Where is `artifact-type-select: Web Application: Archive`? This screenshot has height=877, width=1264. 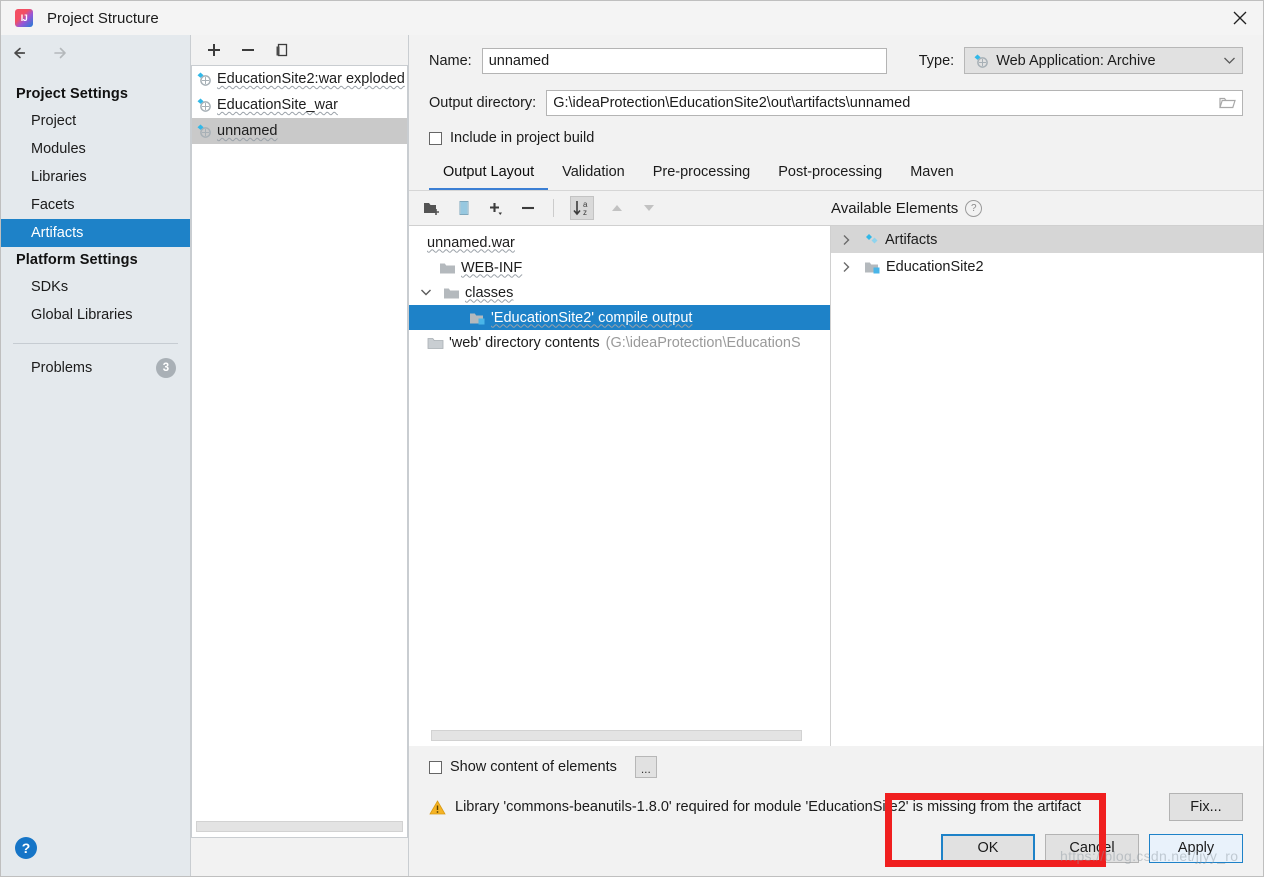
artifact-type-select: Web Application: Archive is located at coordinates (1103, 60).